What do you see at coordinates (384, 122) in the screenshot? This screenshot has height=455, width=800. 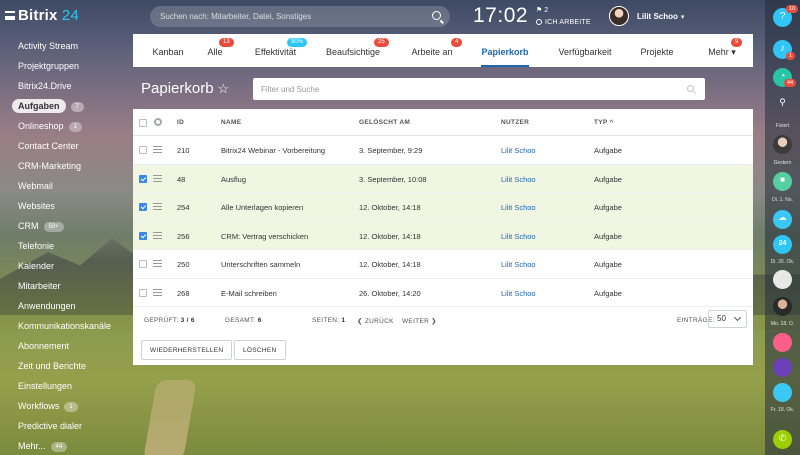 I see `column-header-deleted: GELÖSCHT AM` at bounding box center [384, 122].